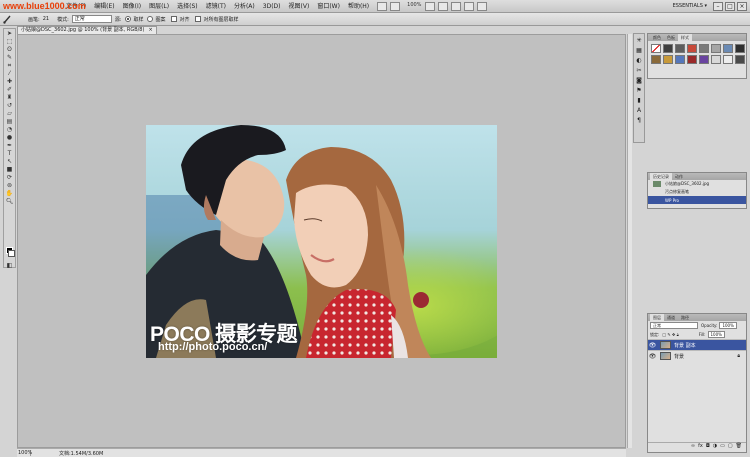 The height and width of the screenshot is (457, 750). I want to click on maximize-button: □, so click(730, 6).